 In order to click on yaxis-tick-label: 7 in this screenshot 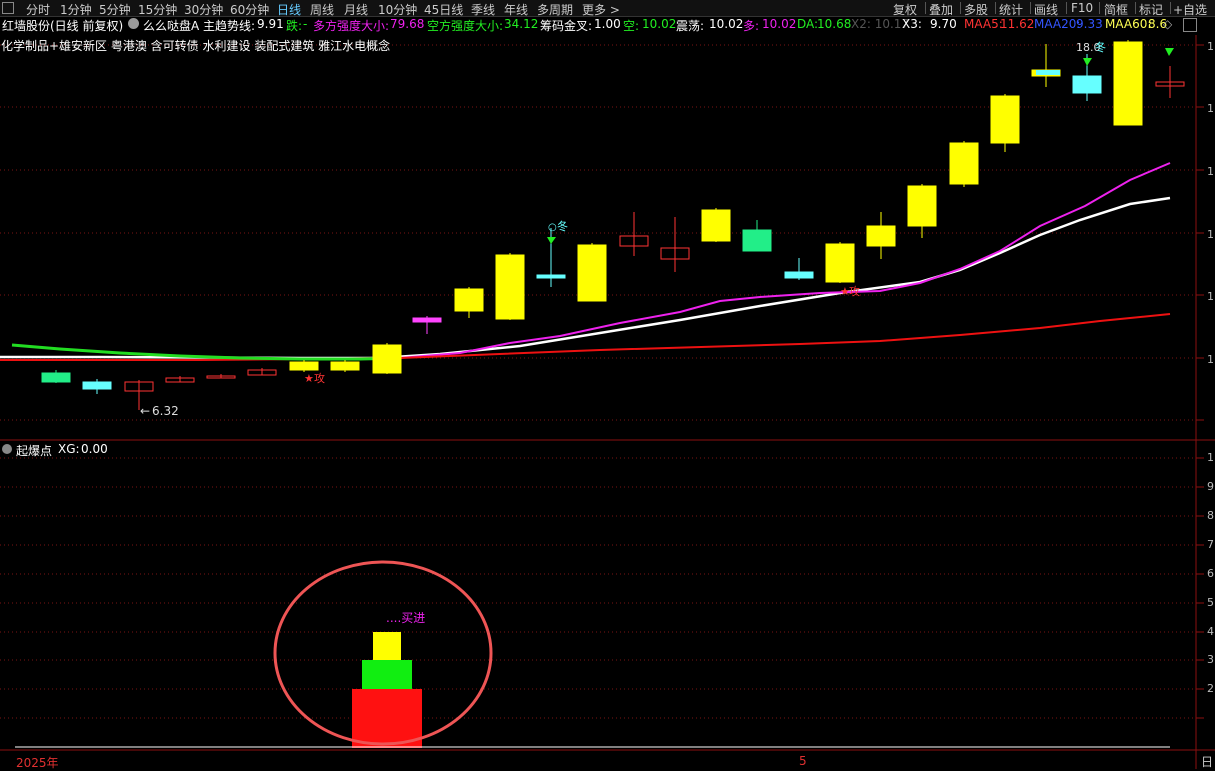, I will do `click(1210, 544)`.